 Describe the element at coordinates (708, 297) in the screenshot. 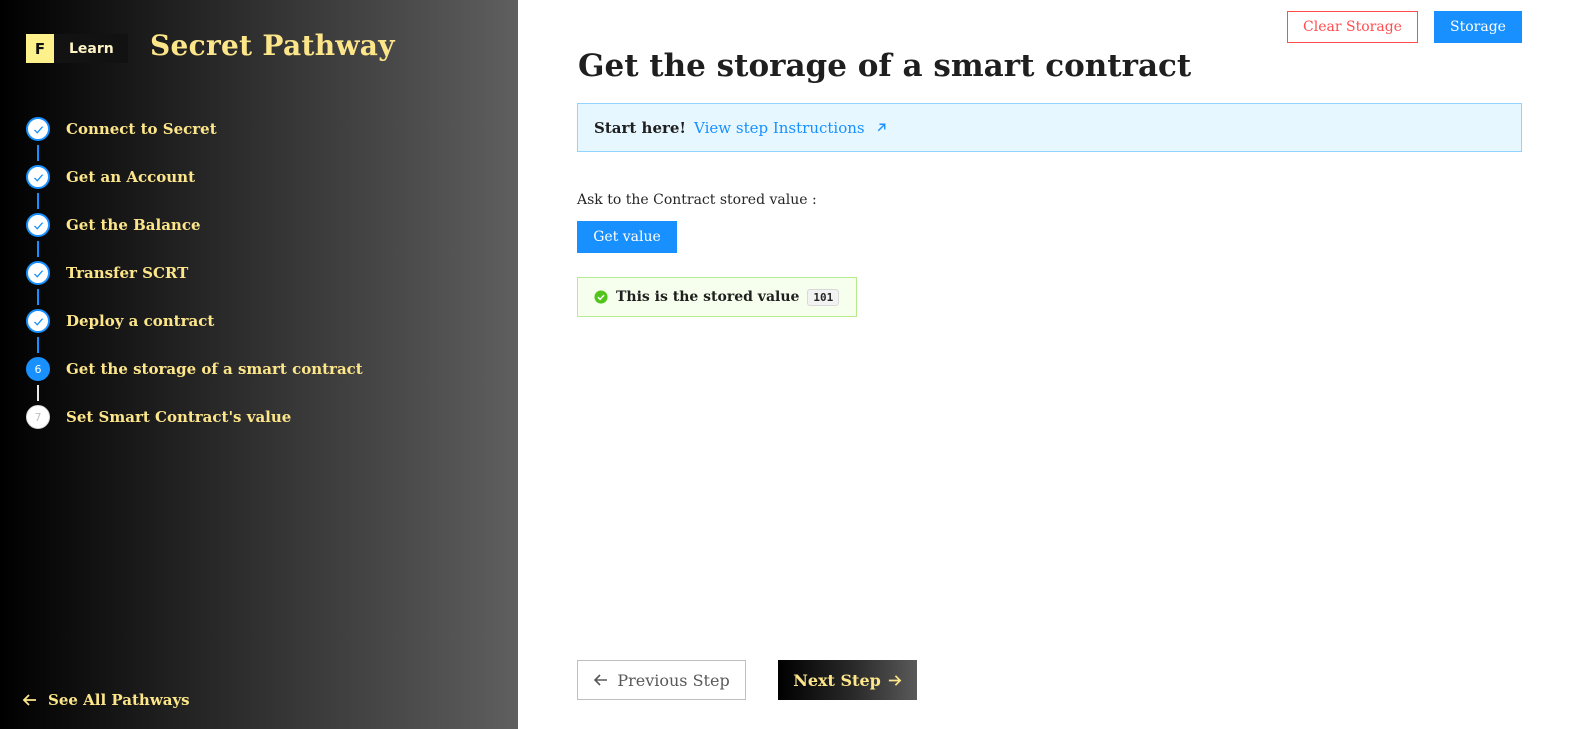

I see `result-text: This is the stored value` at that location.